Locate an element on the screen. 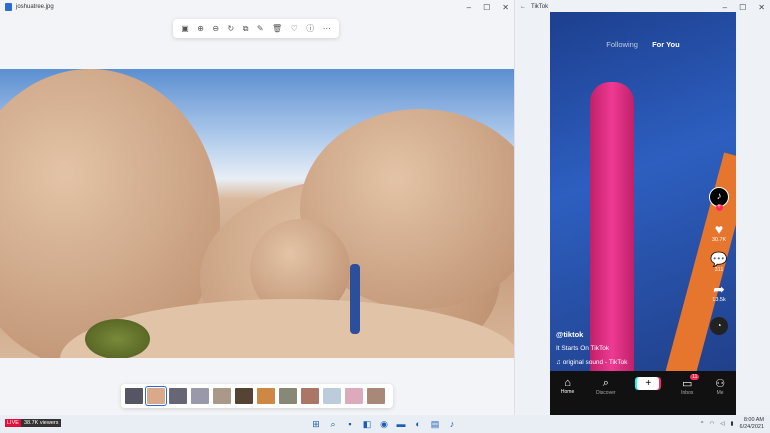 This screenshot has height=433, width=770. photos-title: joshuatree.jpg is located at coordinates (35, 7).